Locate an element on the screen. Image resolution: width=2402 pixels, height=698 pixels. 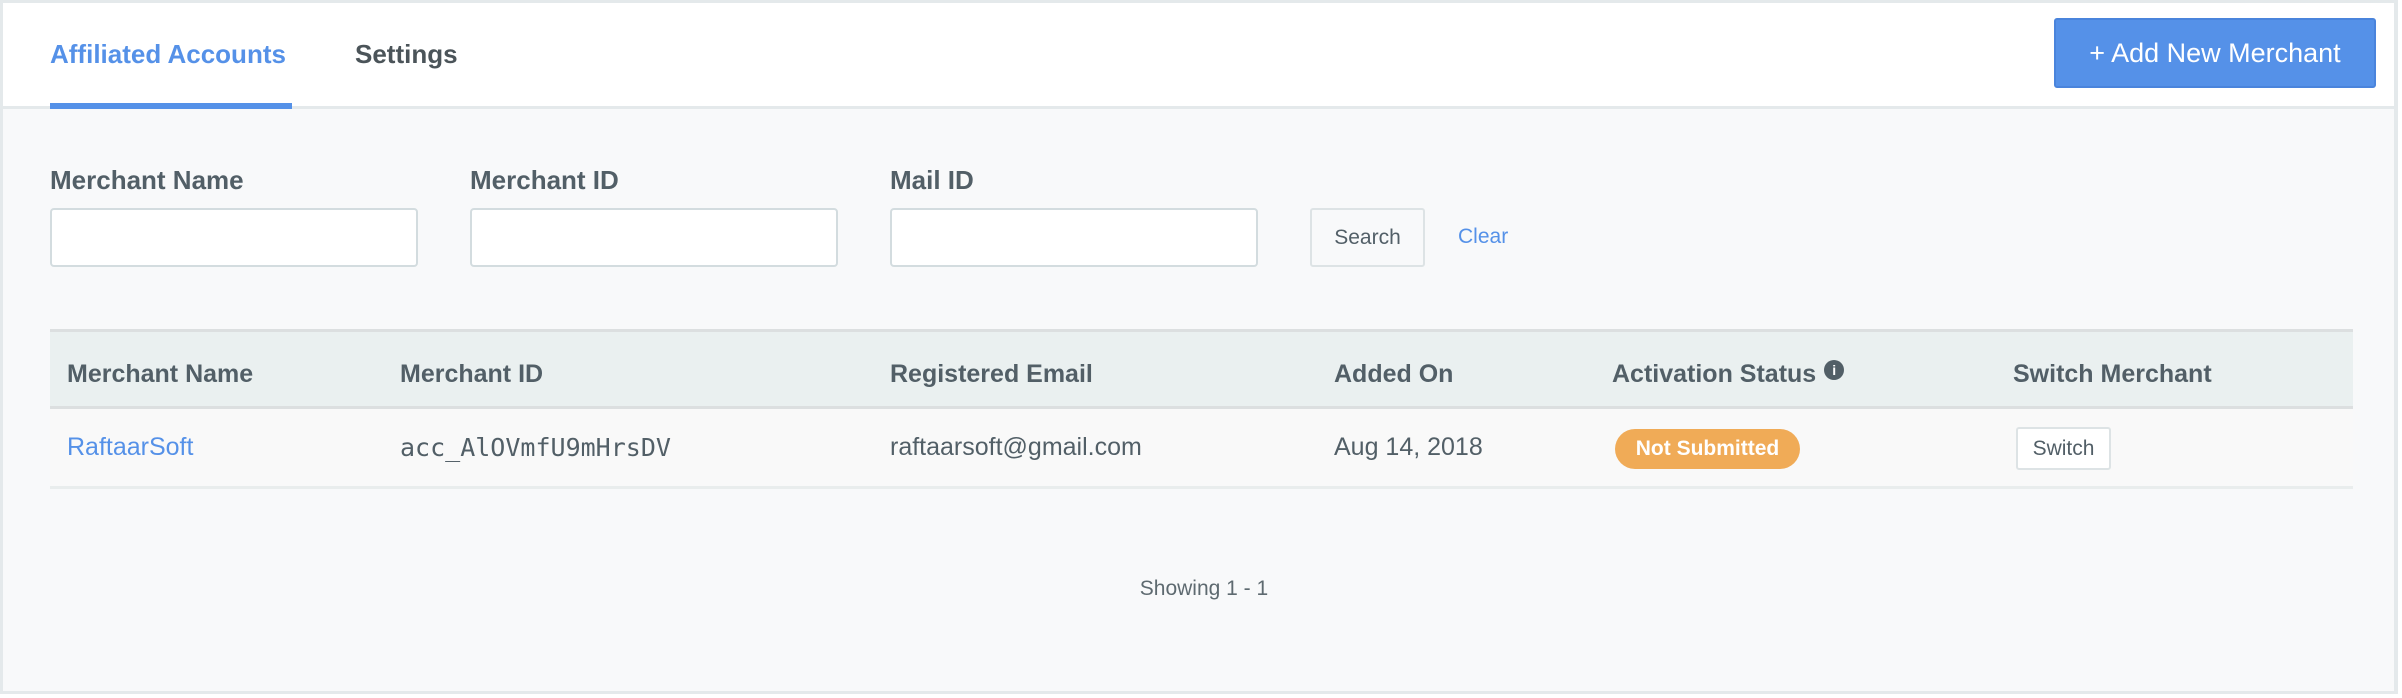
column-header: Added On is located at coordinates (1394, 374).